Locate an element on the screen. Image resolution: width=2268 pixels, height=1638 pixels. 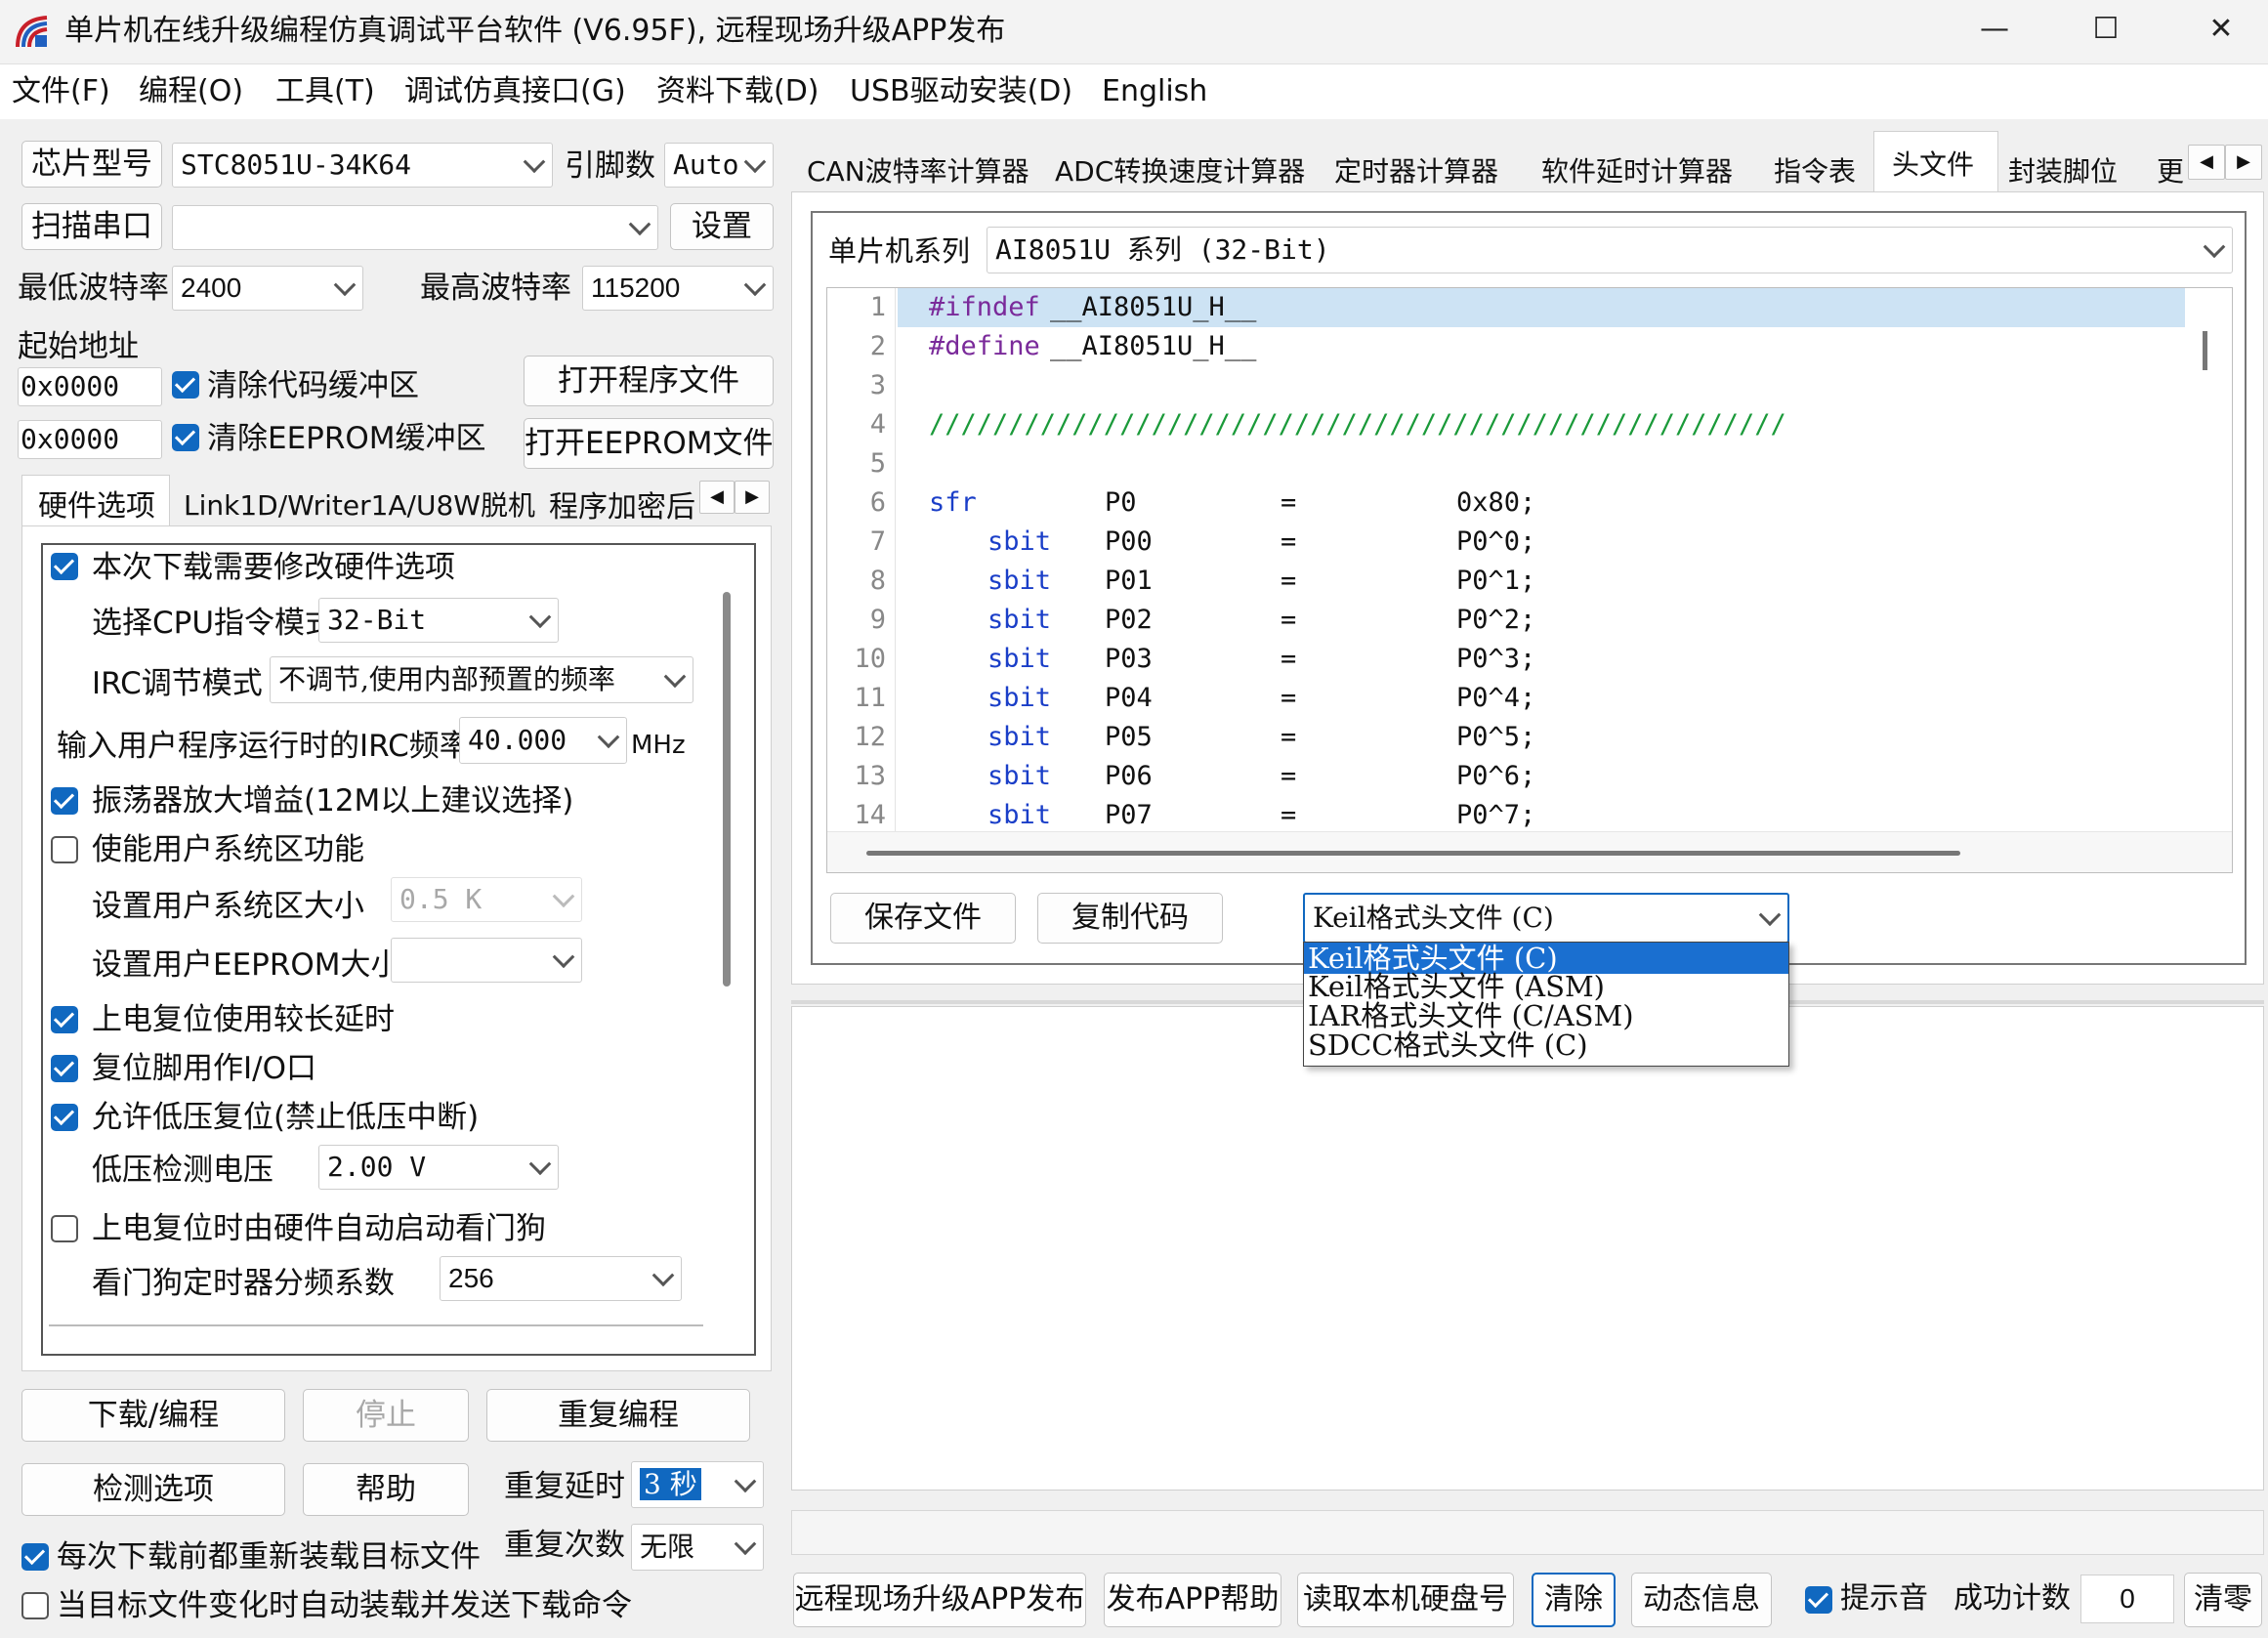
read-disk-id-button: 读取本机硬盘号 is located at coordinates (1405, 1600).